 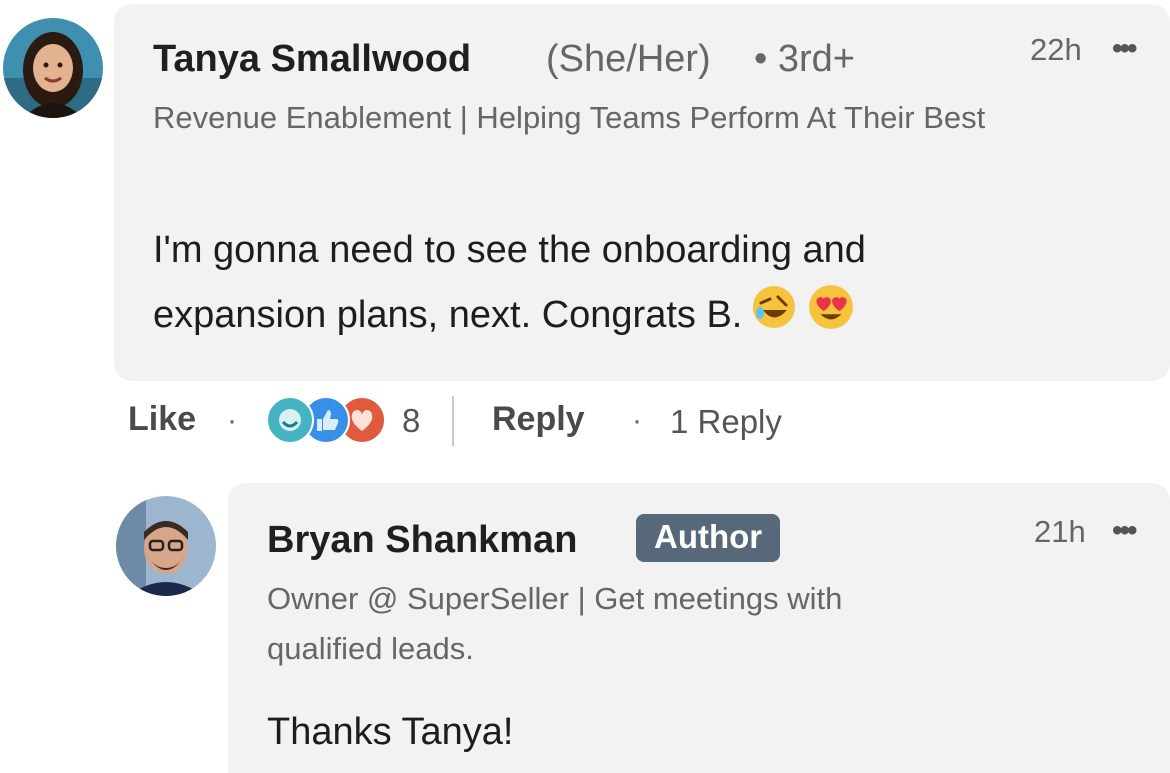 What do you see at coordinates (411, 421) in the screenshot?
I see `reaction-count: 8` at bounding box center [411, 421].